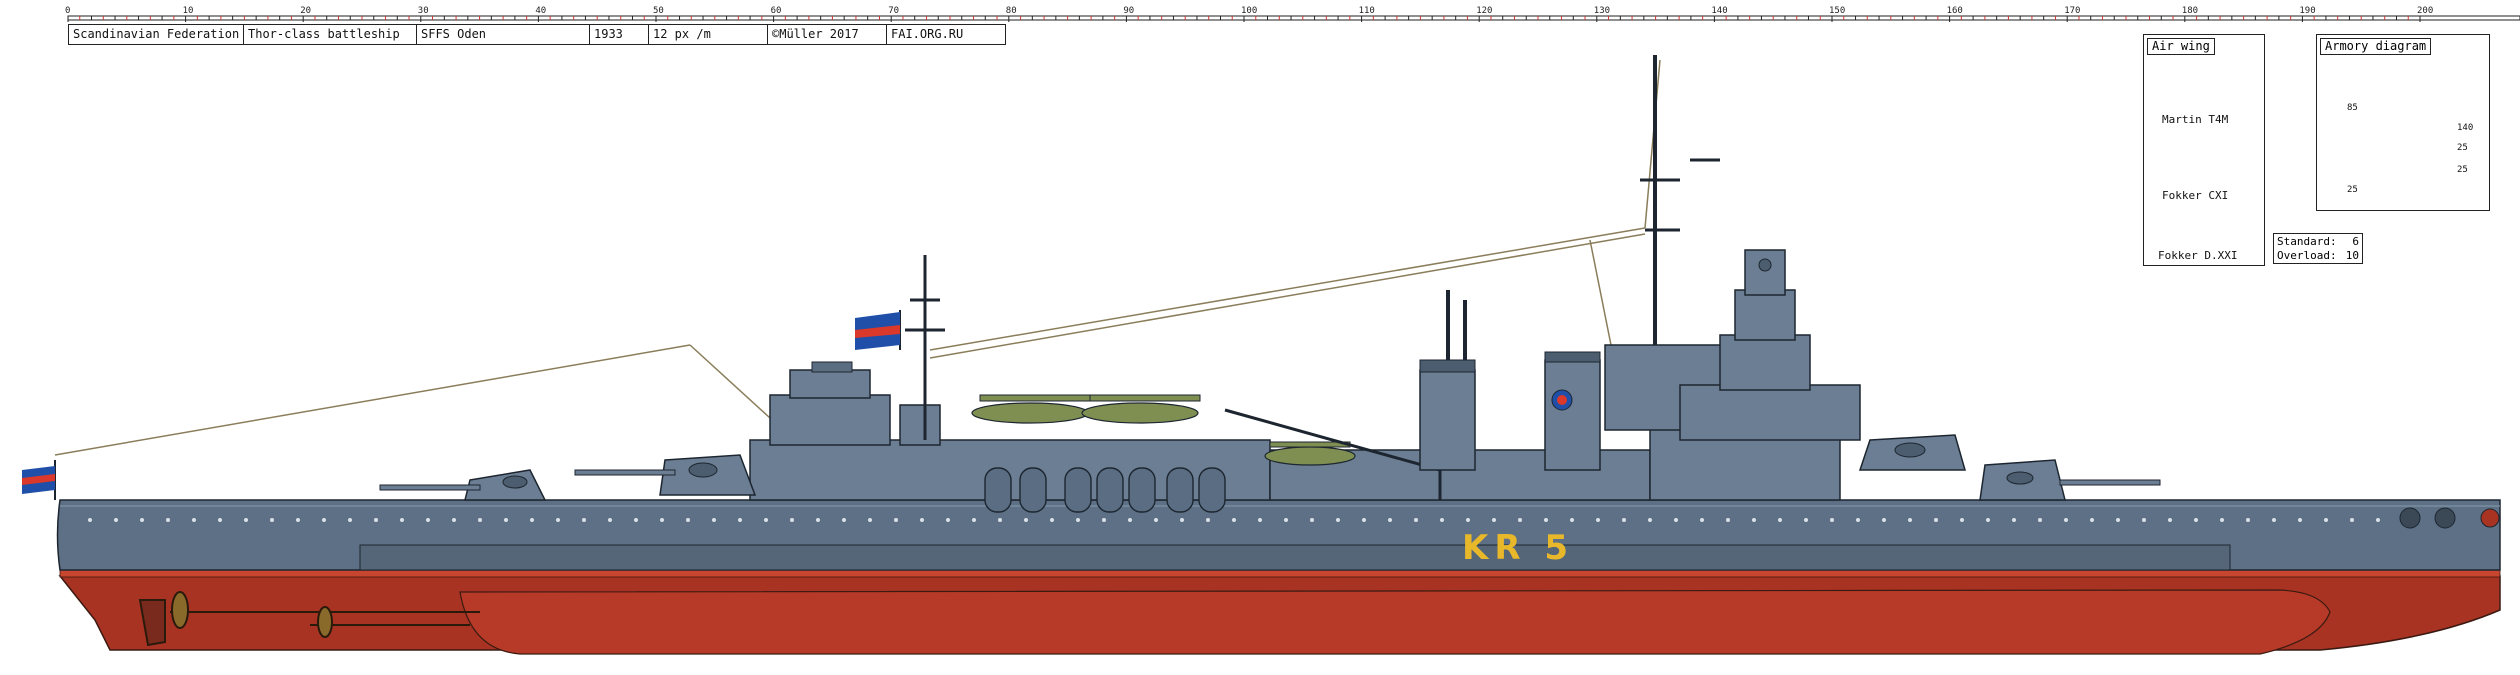 This screenshot has width=2520, height=675. Describe the element at coordinates (1484, 11) in the screenshot. I see `ruler-label: 120` at that location.